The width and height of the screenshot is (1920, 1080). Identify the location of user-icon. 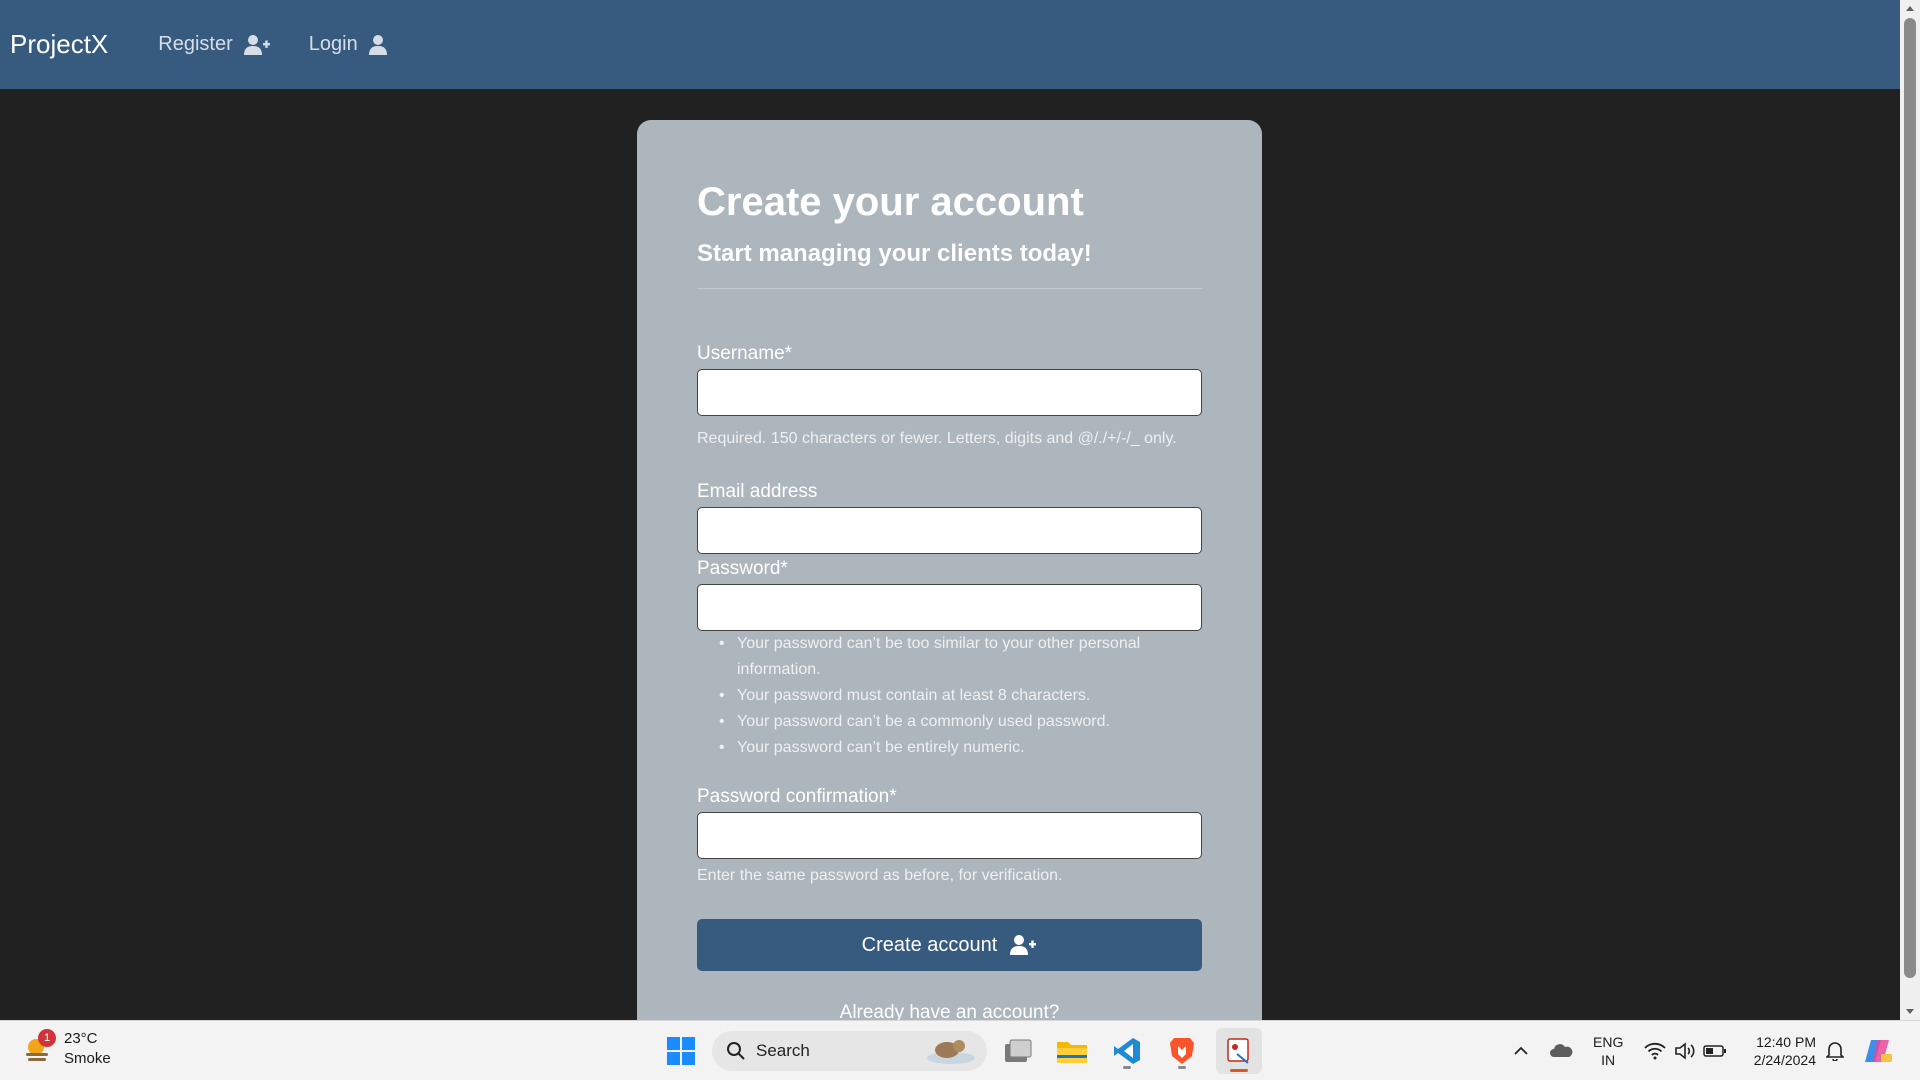
(377, 44).